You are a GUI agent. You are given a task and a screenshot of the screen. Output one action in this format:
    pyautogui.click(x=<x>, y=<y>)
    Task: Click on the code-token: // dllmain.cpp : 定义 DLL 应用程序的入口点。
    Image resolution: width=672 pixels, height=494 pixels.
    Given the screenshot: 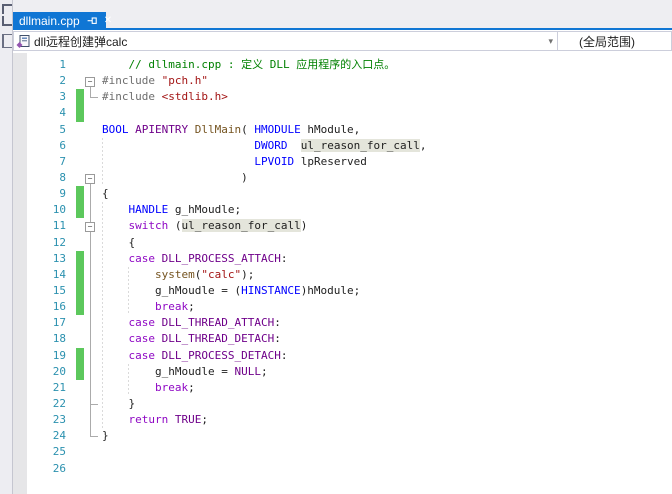 What is the action you would take?
    pyautogui.click(x=262, y=64)
    